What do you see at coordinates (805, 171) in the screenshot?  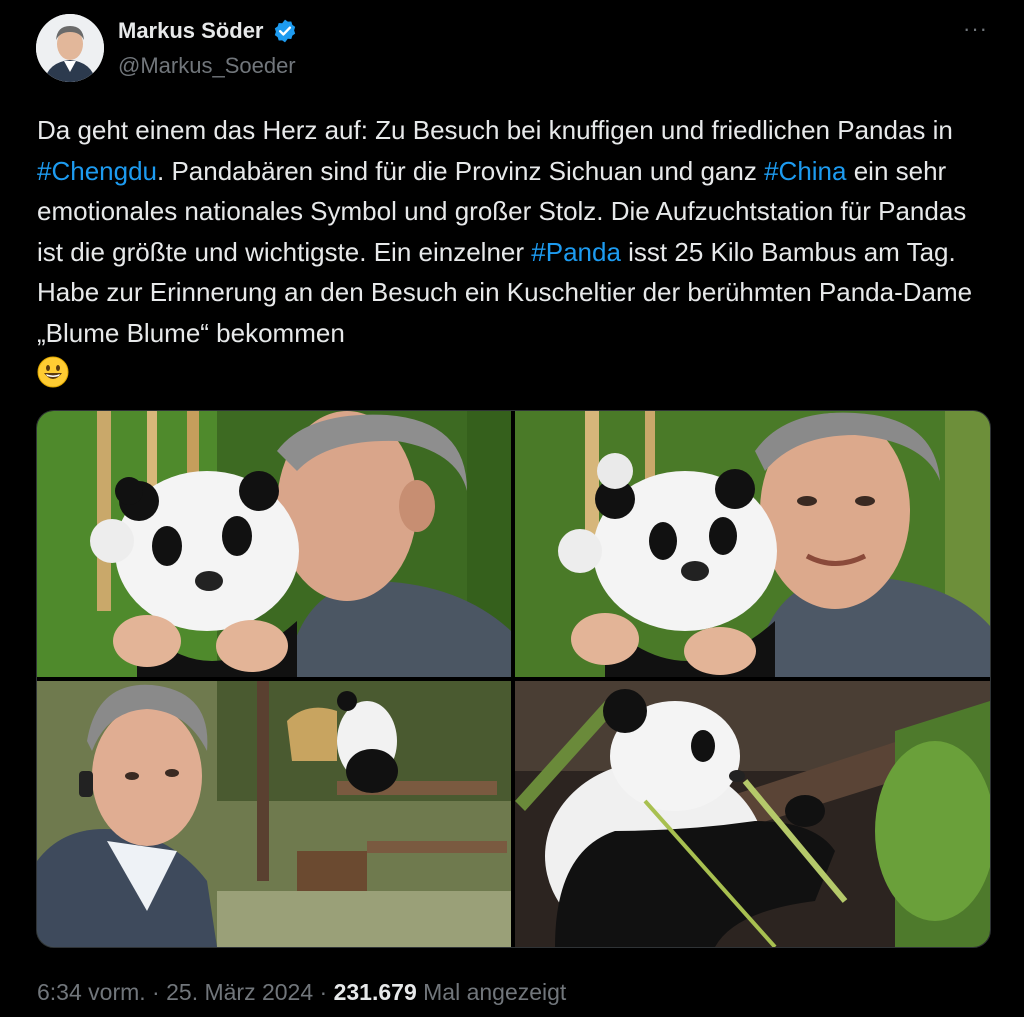 I see `hashtag-china: #China` at bounding box center [805, 171].